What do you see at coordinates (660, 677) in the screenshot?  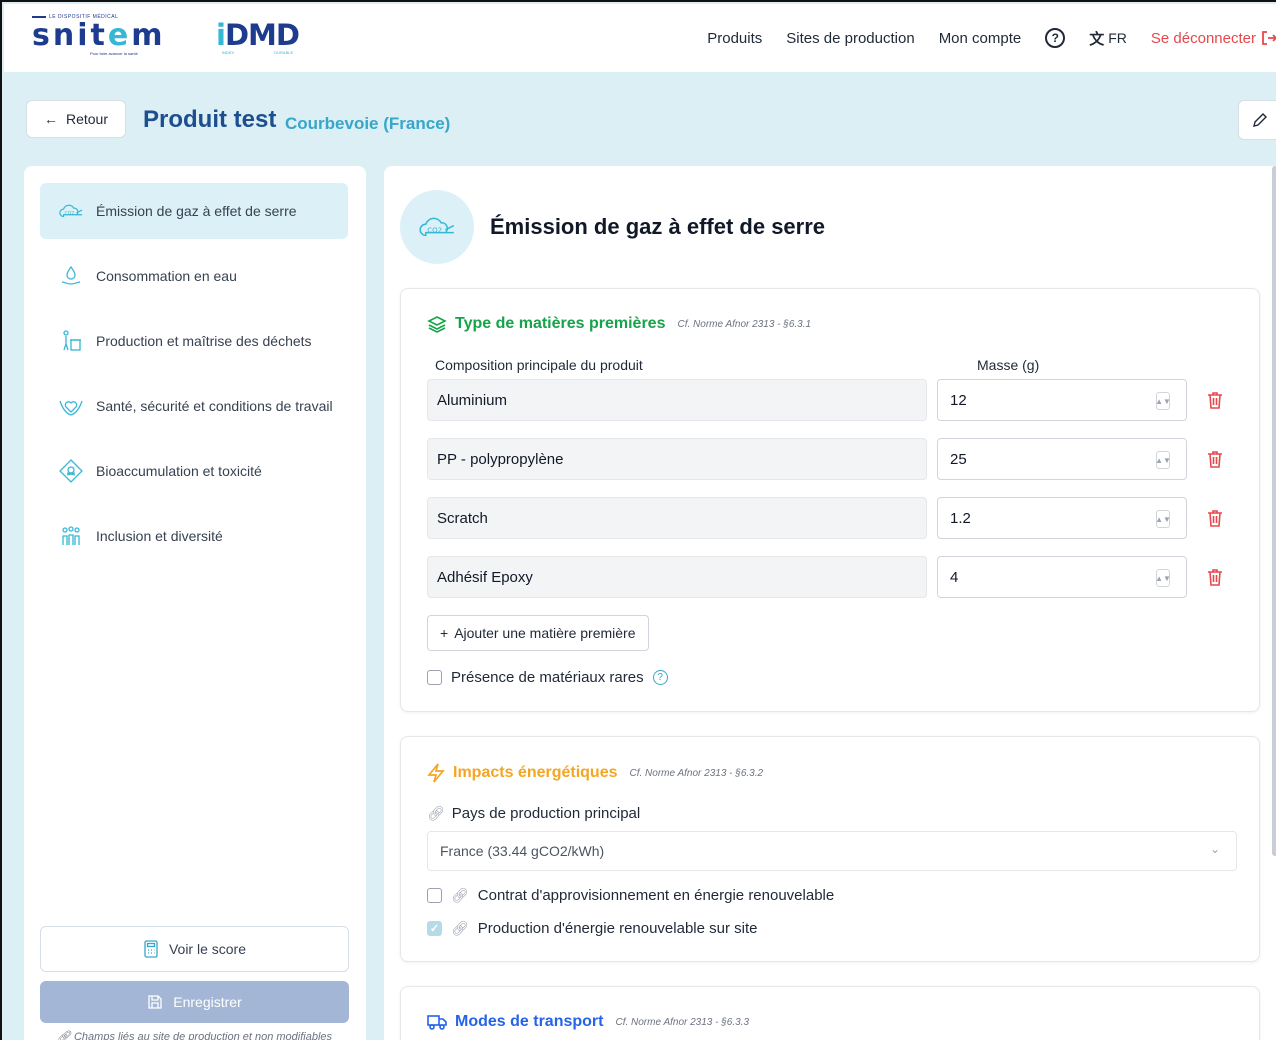 I see `help-circle-icon: ?` at bounding box center [660, 677].